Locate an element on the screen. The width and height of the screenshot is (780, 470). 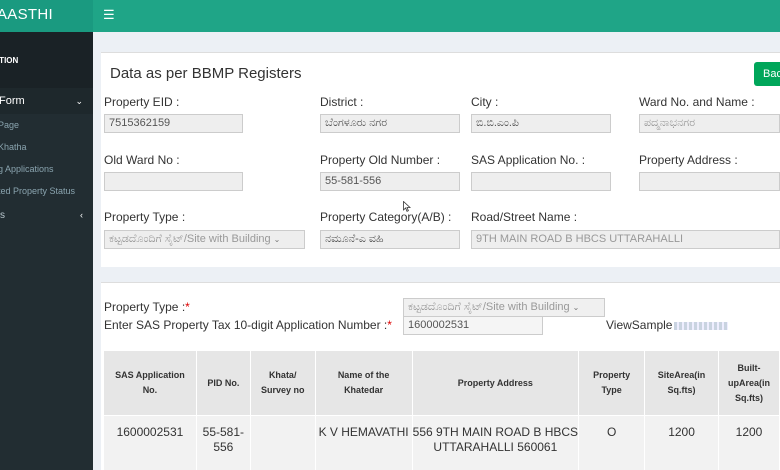
column-header: Built-upArea(in Sq.fts) is located at coordinates (749, 383).